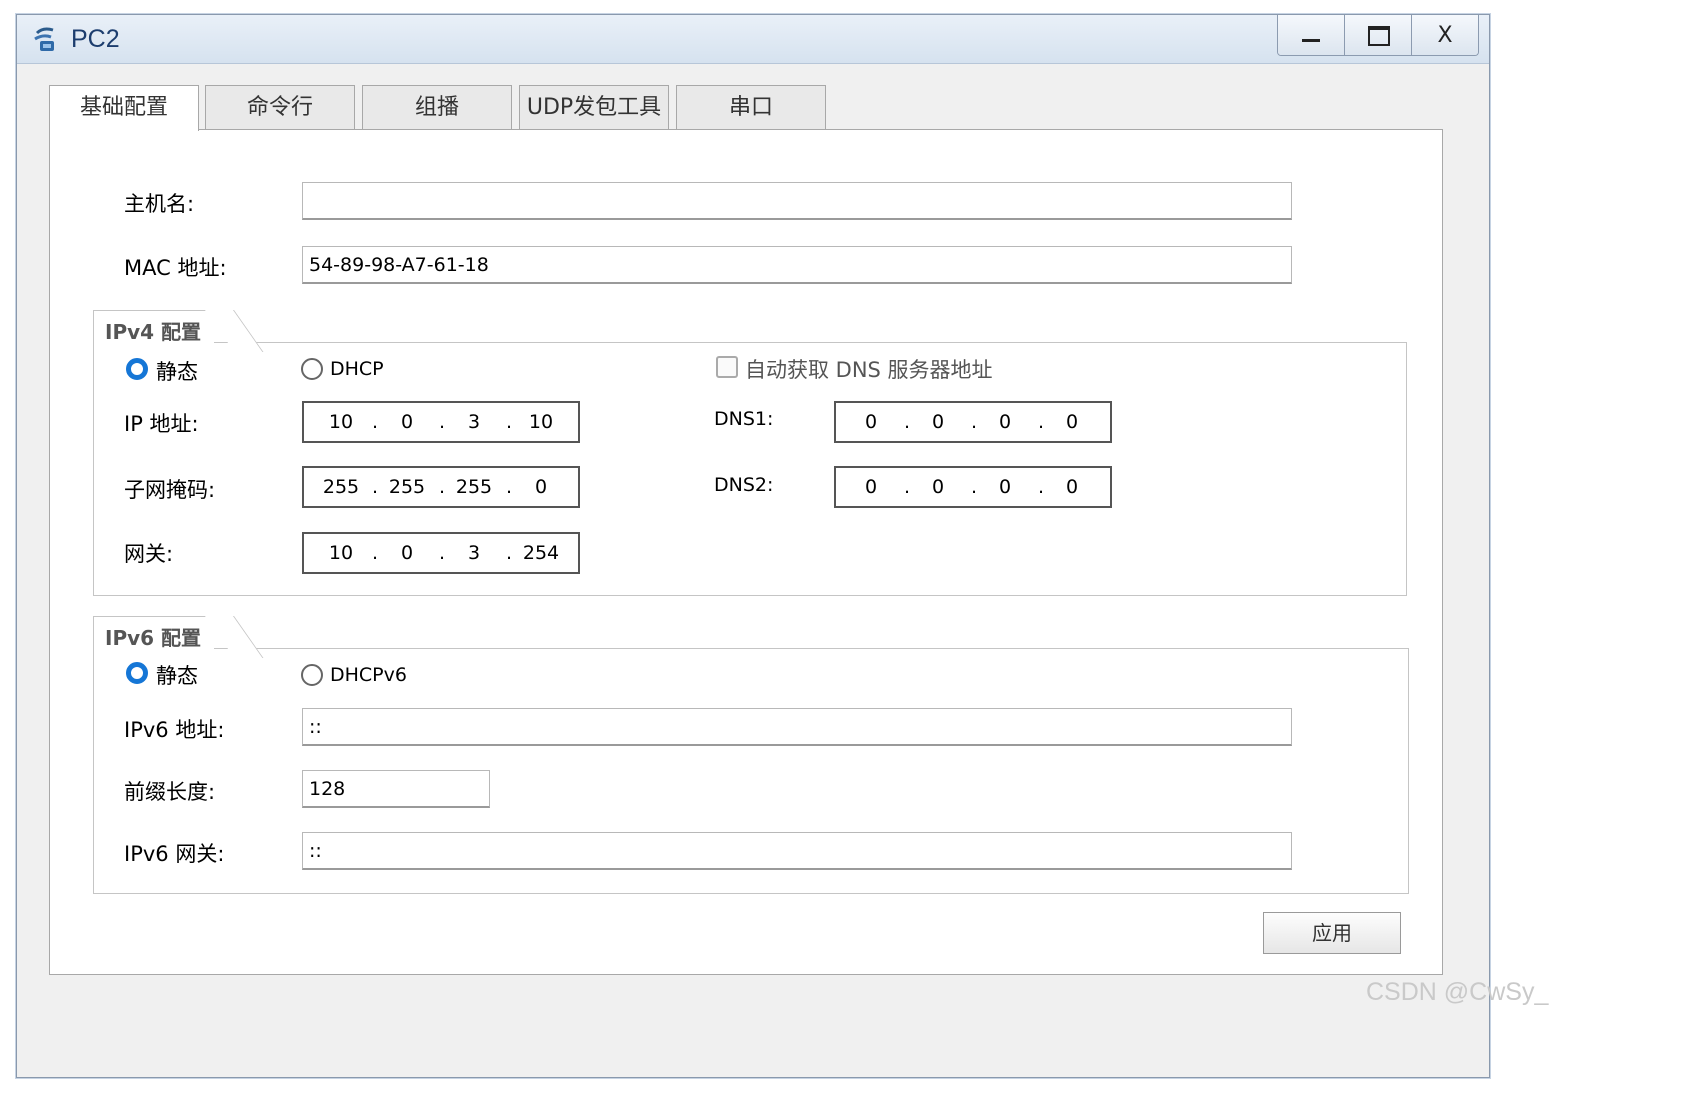  Describe the element at coordinates (407, 422) in the screenshot. I see `ip-octet: 0` at that location.